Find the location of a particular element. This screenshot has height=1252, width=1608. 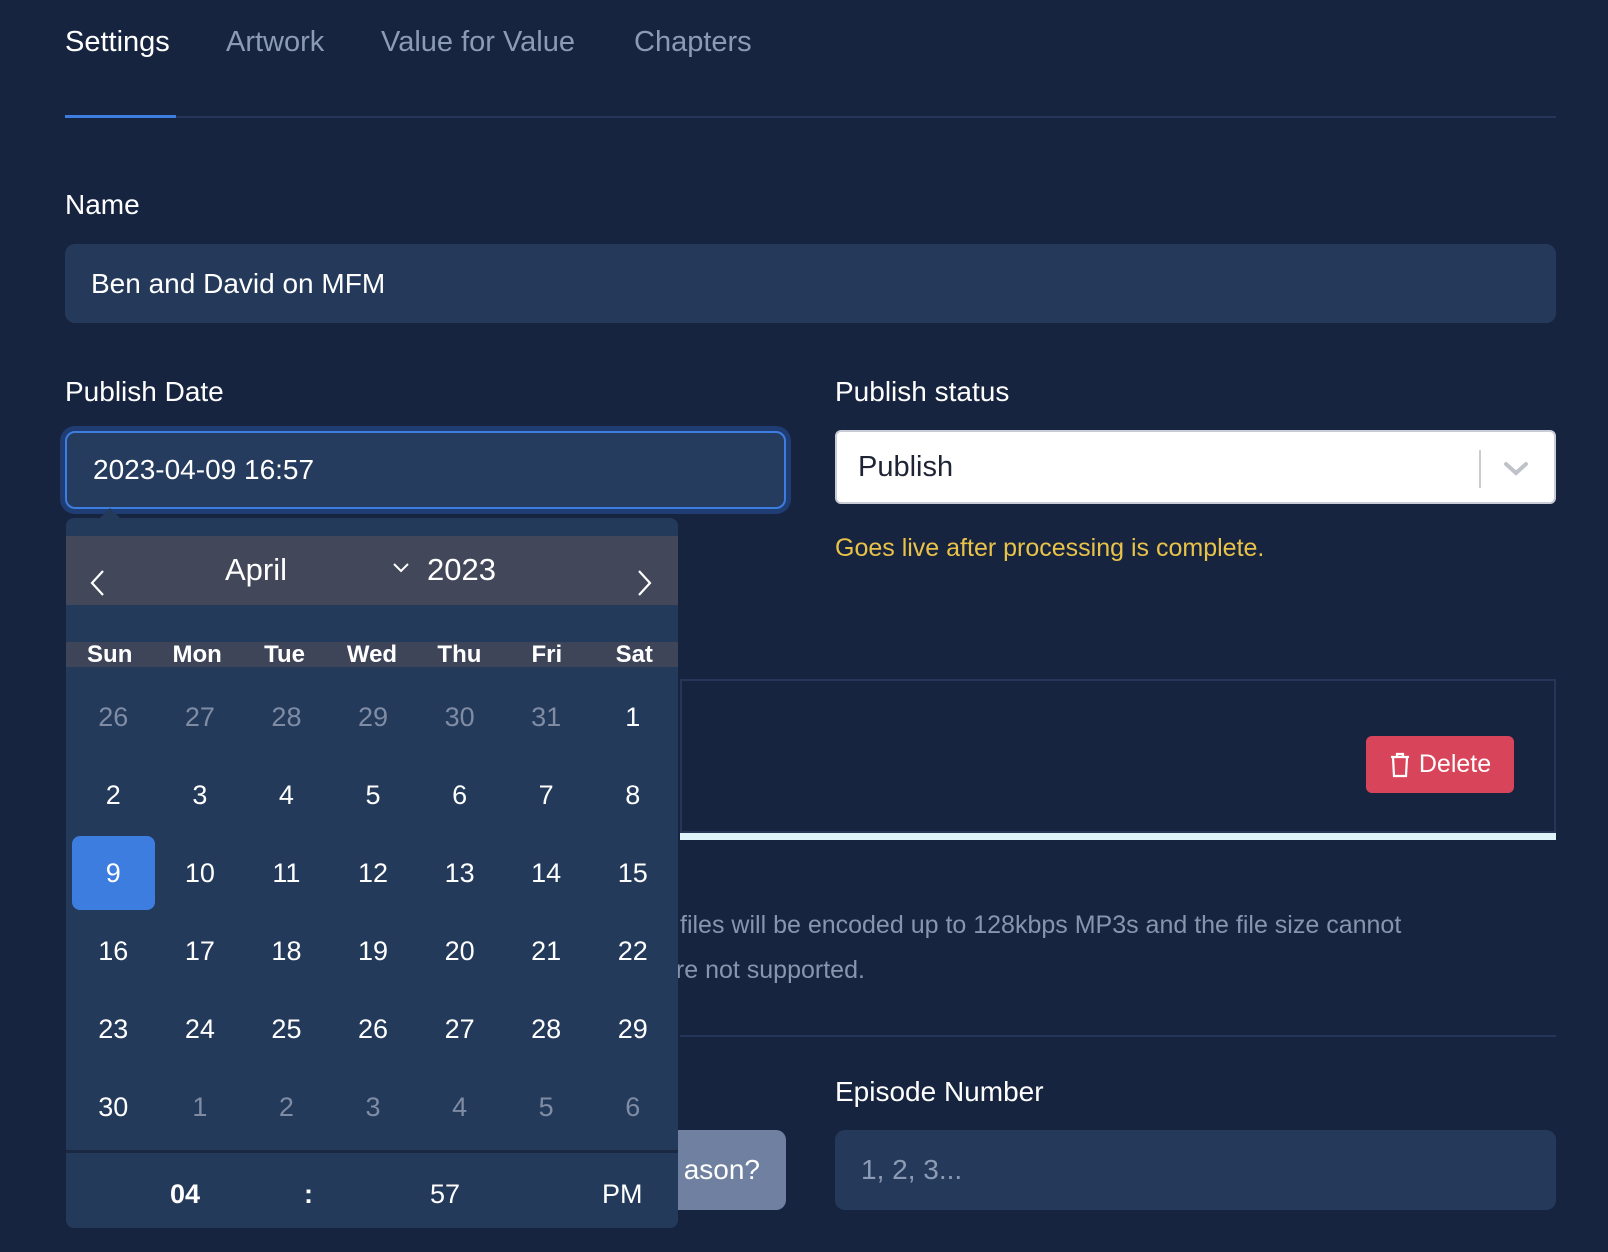

calendar-day: 22 is located at coordinates (632, 951).